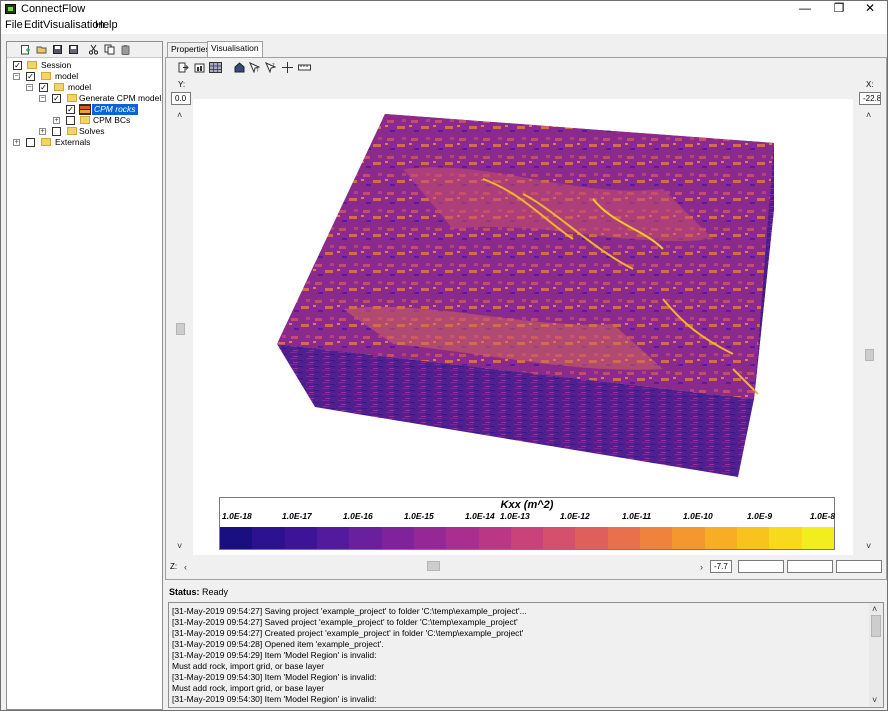  Describe the element at coordinates (120, 98) in the screenshot. I see `tree-item-label: Generate CPM model` at that location.